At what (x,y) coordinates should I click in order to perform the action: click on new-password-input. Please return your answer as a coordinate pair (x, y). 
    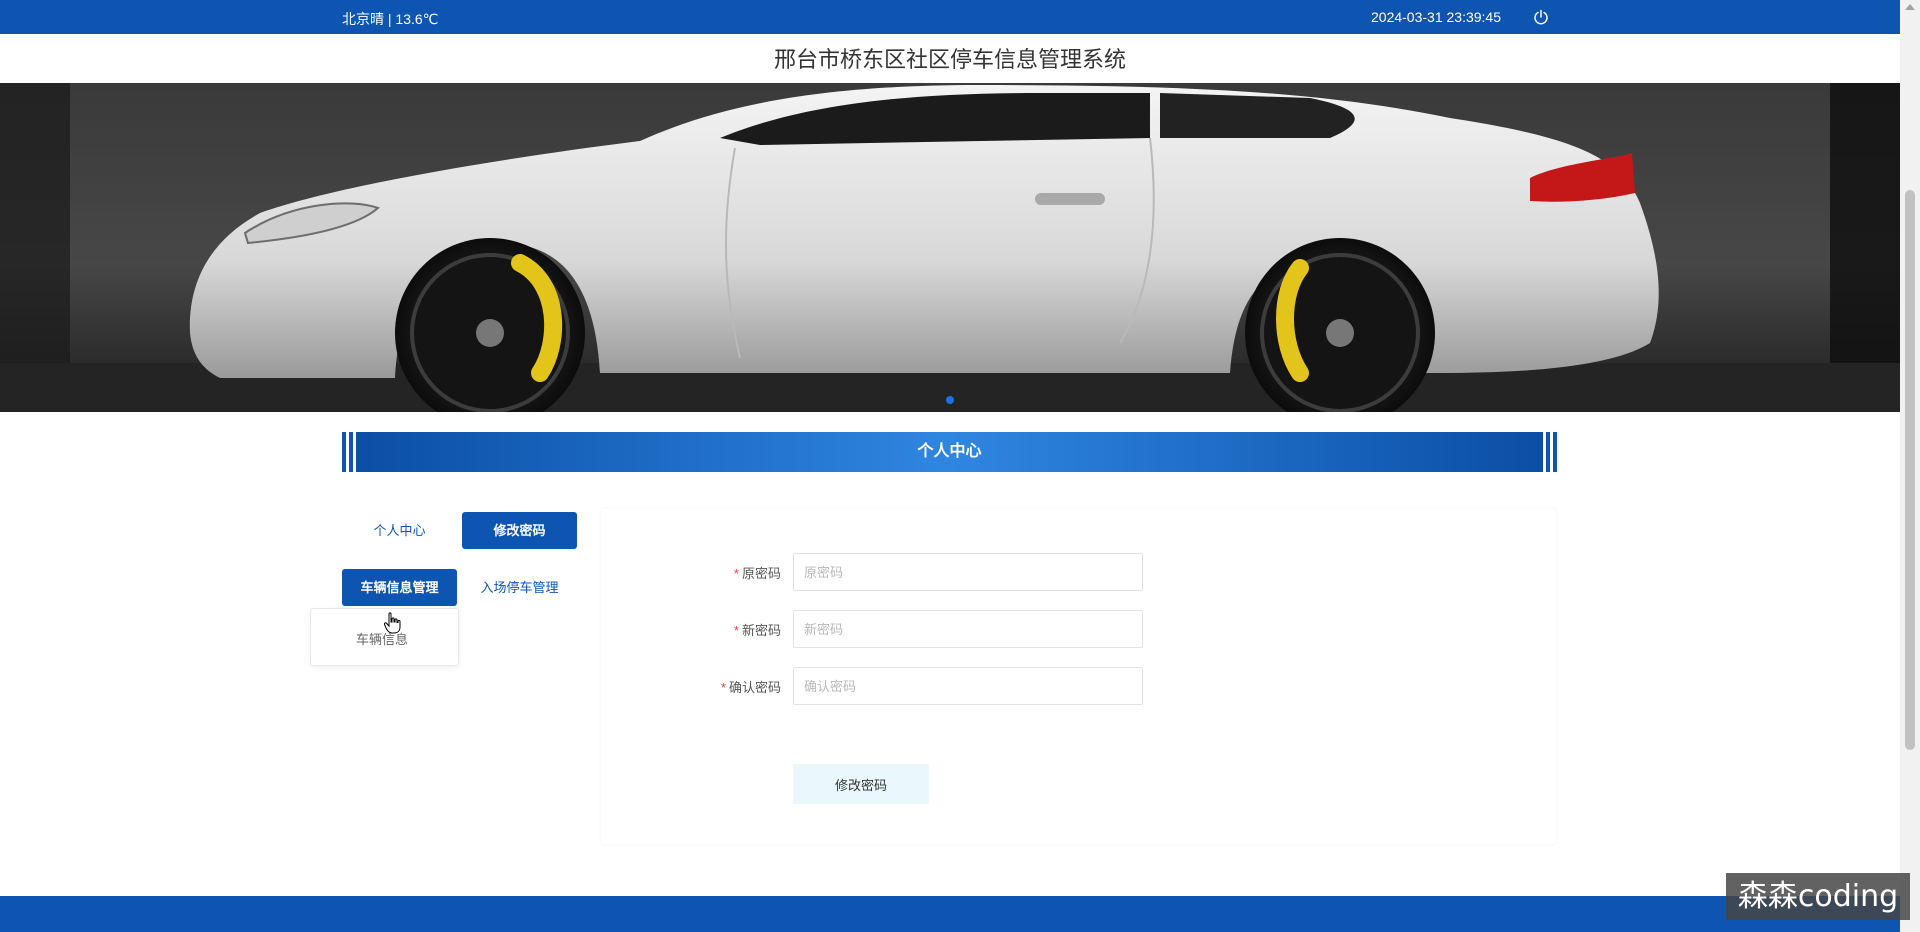
    Looking at the image, I should click on (968, 629).